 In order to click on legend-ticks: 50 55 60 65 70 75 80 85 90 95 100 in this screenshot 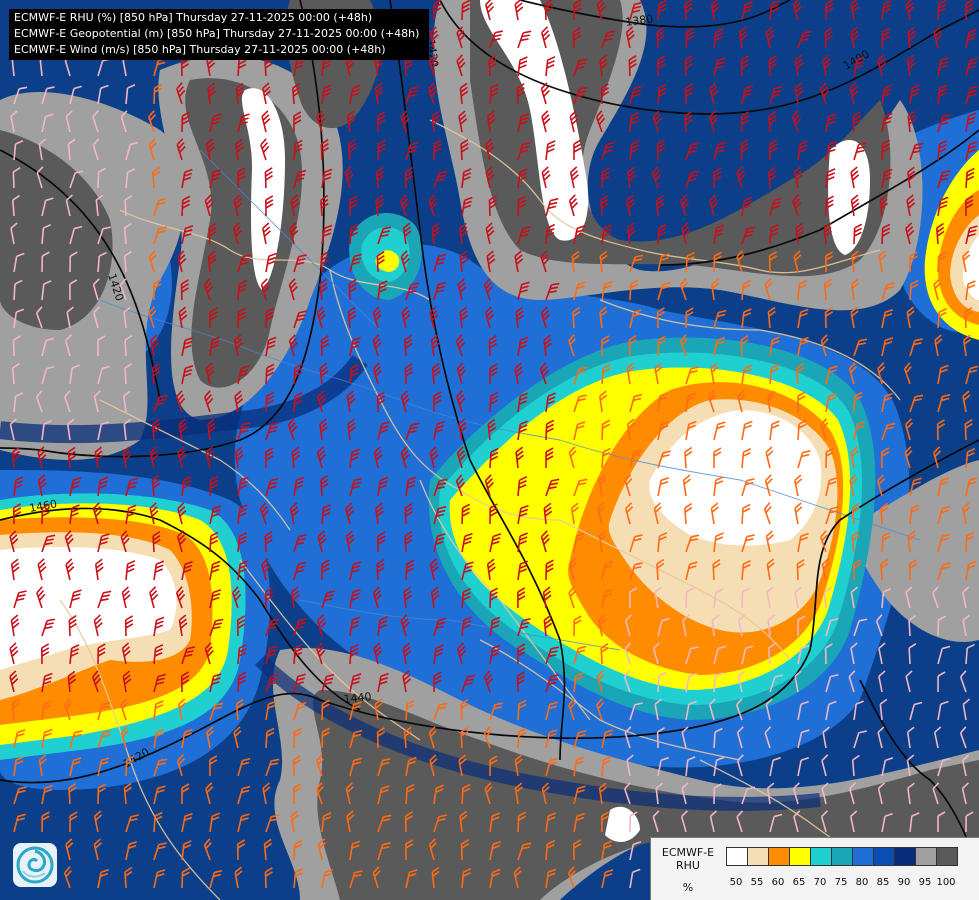, I will do `click(852, 884)`.